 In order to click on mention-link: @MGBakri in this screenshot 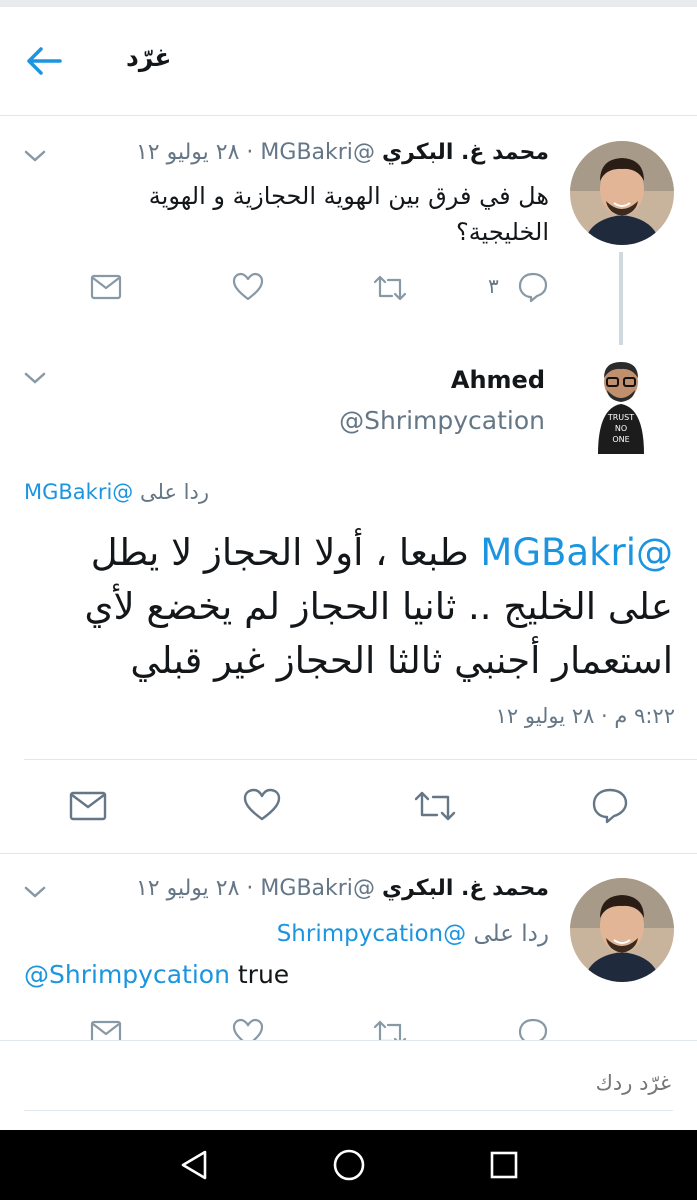, I will do `click(576, 552)`.